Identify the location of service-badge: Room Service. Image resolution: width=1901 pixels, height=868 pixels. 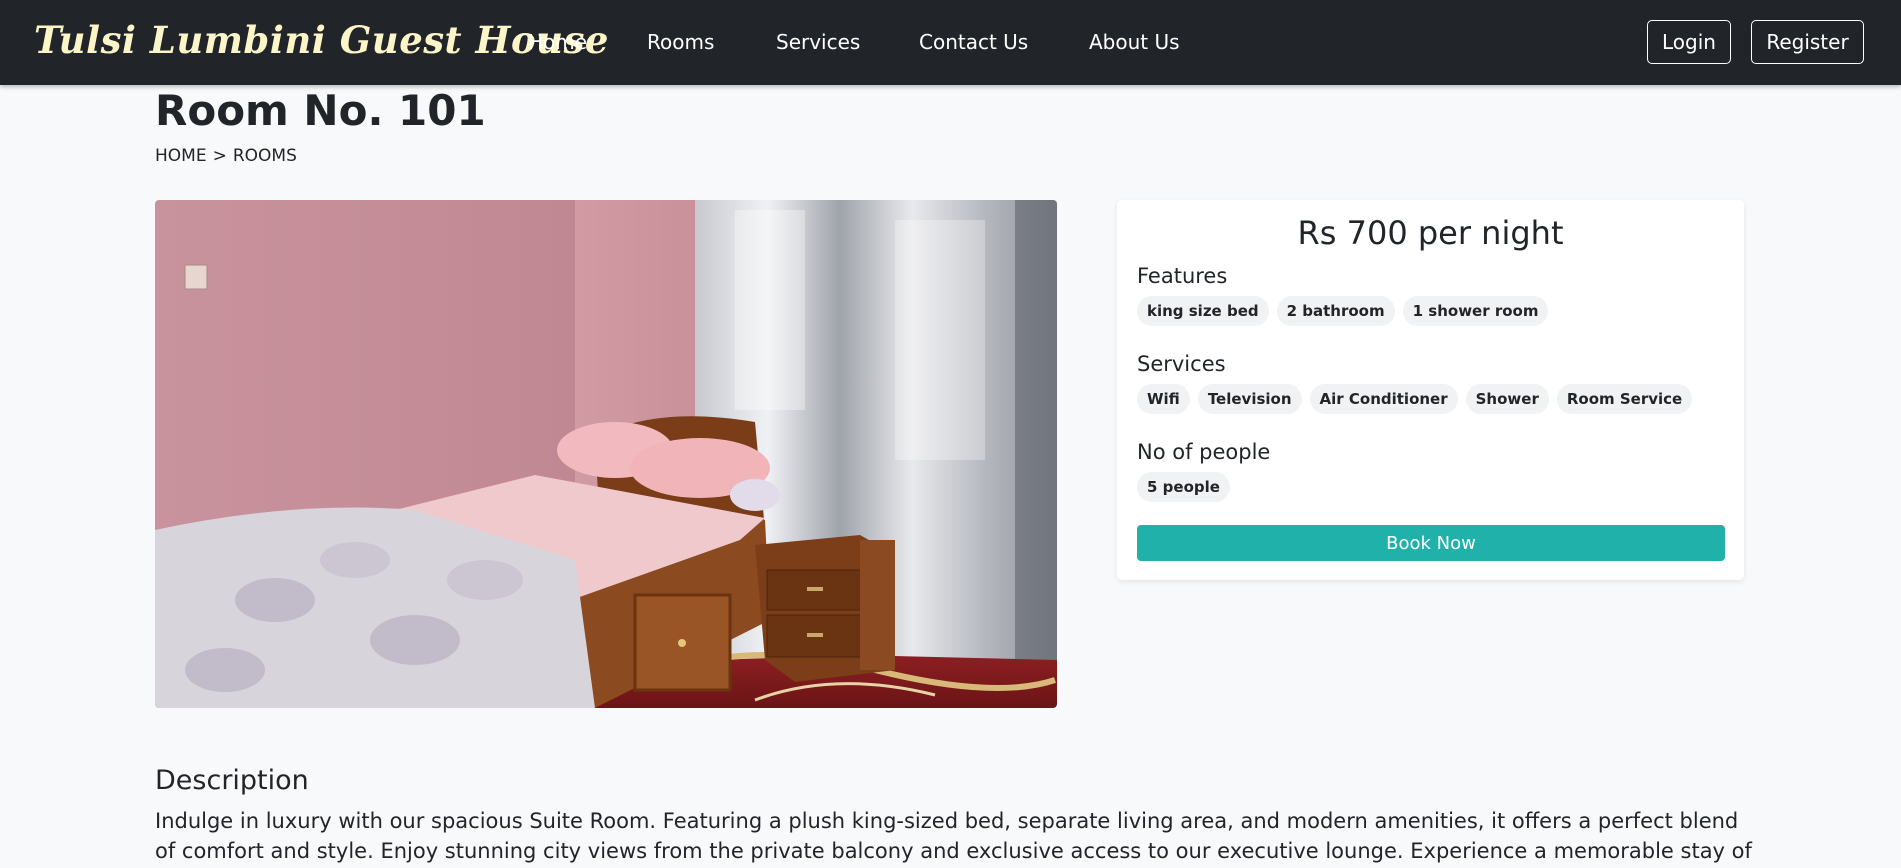
(1624, 399).